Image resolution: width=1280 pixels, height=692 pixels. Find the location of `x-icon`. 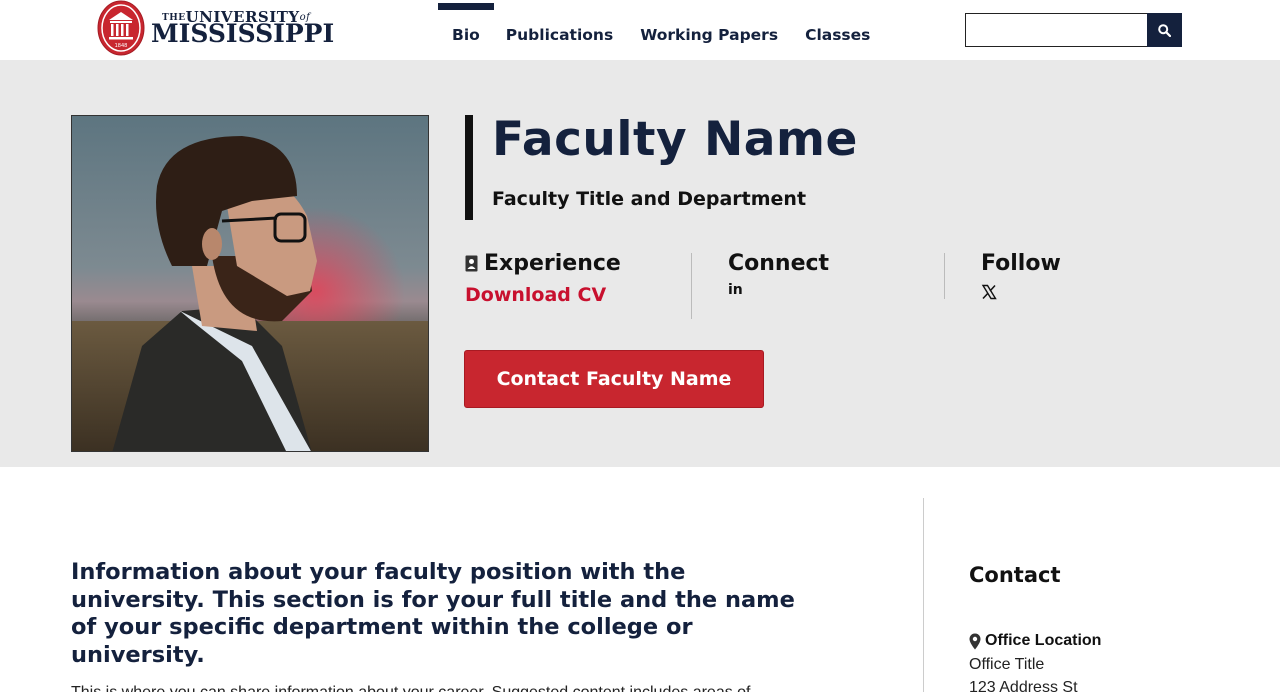

x-icon is located at coordinates (989, 292).